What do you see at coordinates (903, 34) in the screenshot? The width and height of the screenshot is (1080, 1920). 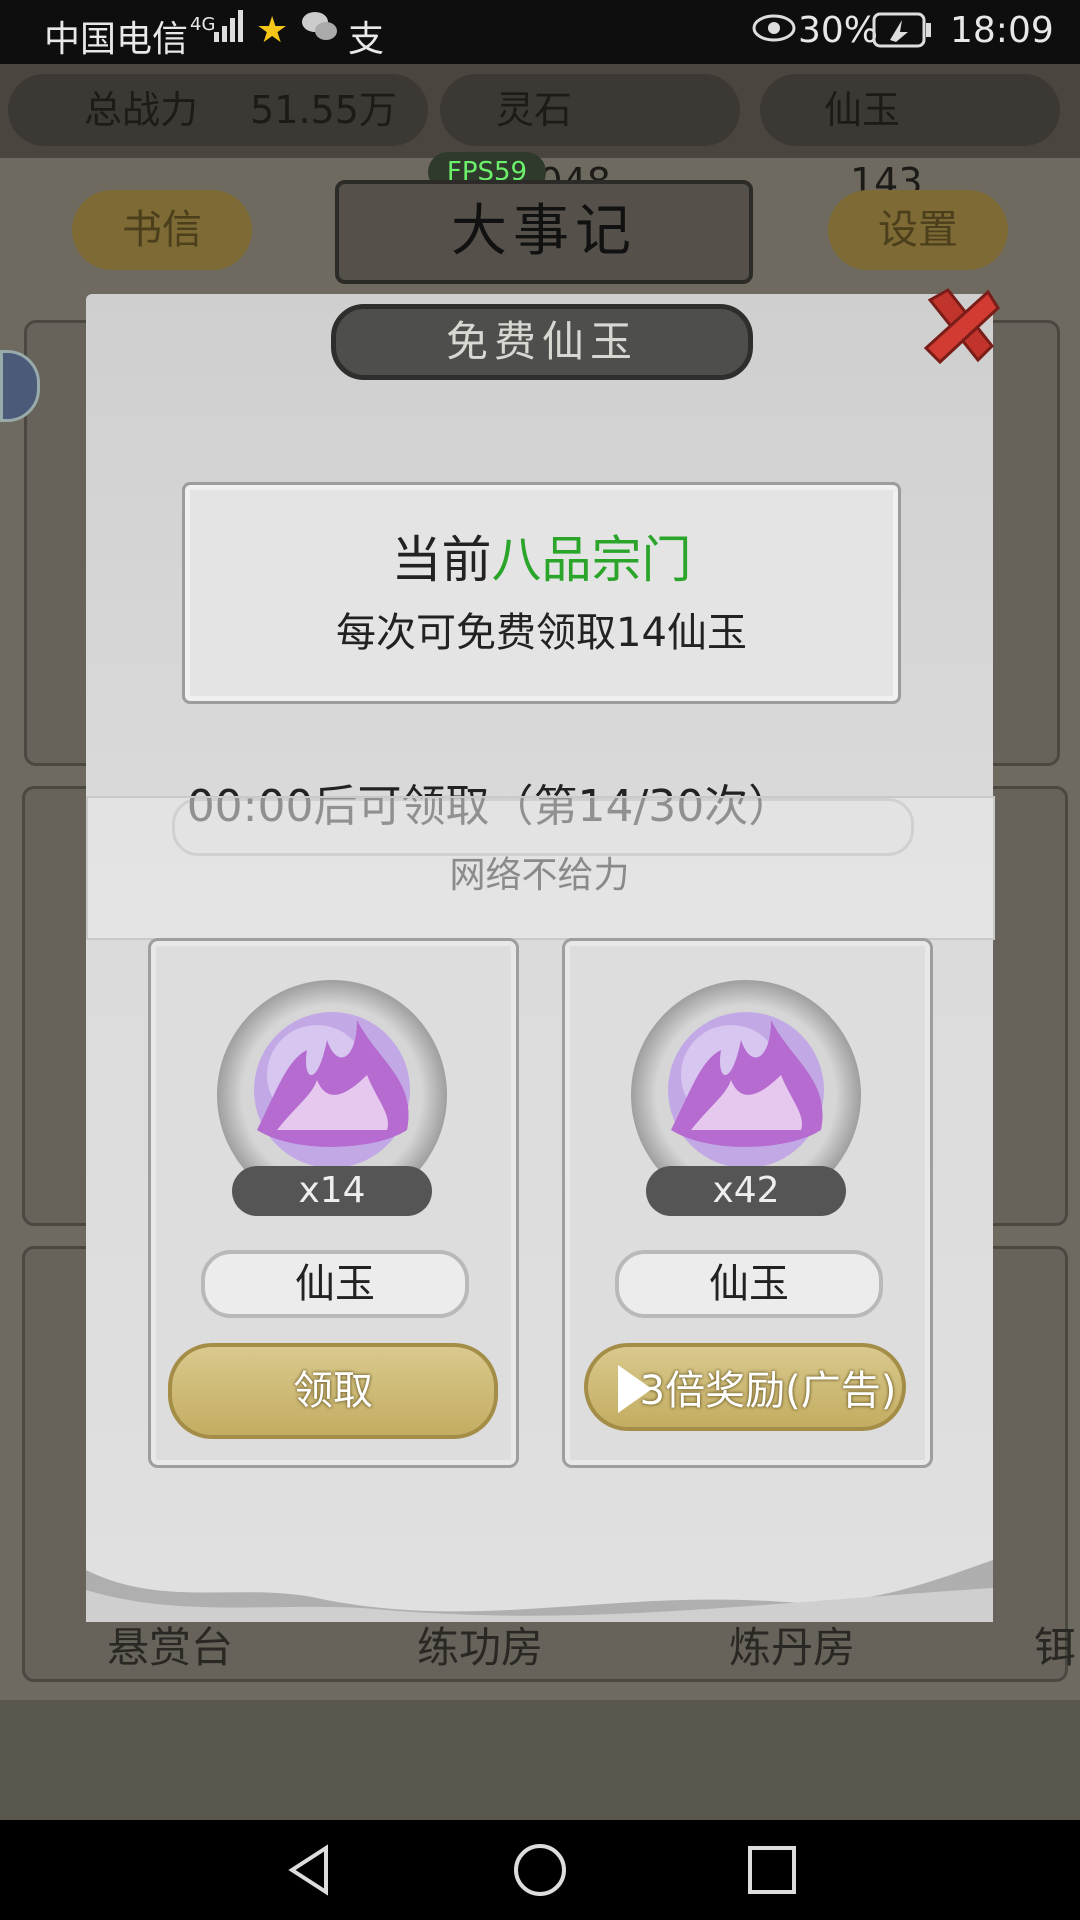 I see `battery-icon` at bounding box center [903, 34].